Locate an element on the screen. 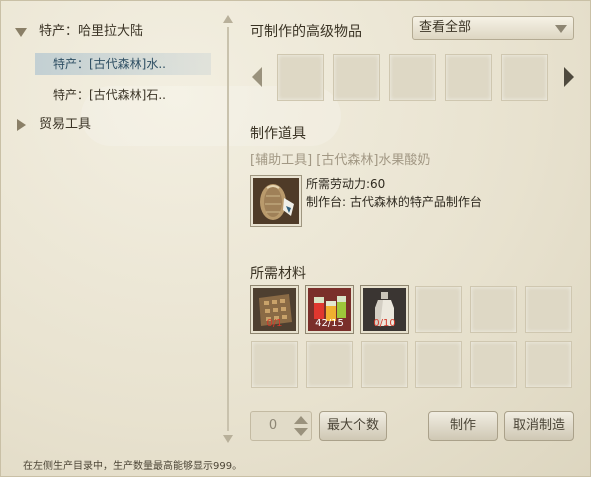  chevron-down-icon is located at coordinates (561, 29).